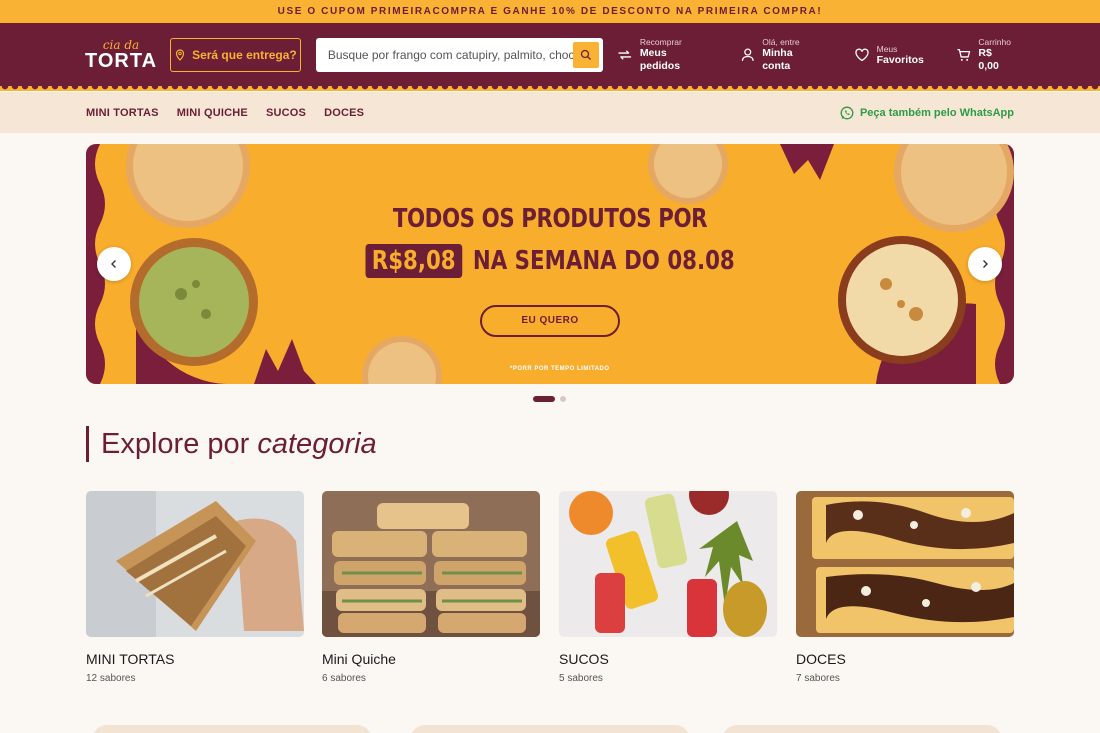 The width and height of the screenshot is (1100, 733). What do you see at coordinates (994, 42) in the screenshot?
I see `cart-small-label: Carrinho` at bounding box center [994, 42].